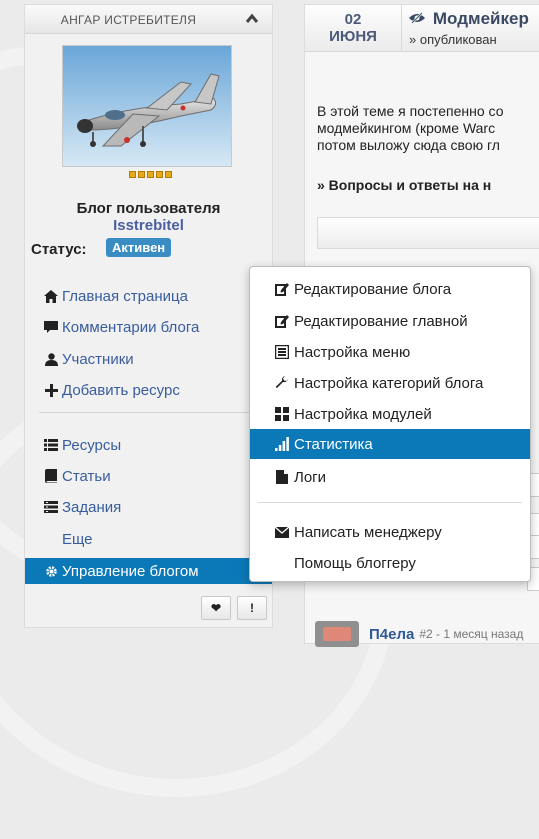 This screenshot has height=839, width=539. What do you see at coordinates (234, 608) in the screenshot?
I see `sidebar-actions: ❤ !` at bounding box center [234, 608].